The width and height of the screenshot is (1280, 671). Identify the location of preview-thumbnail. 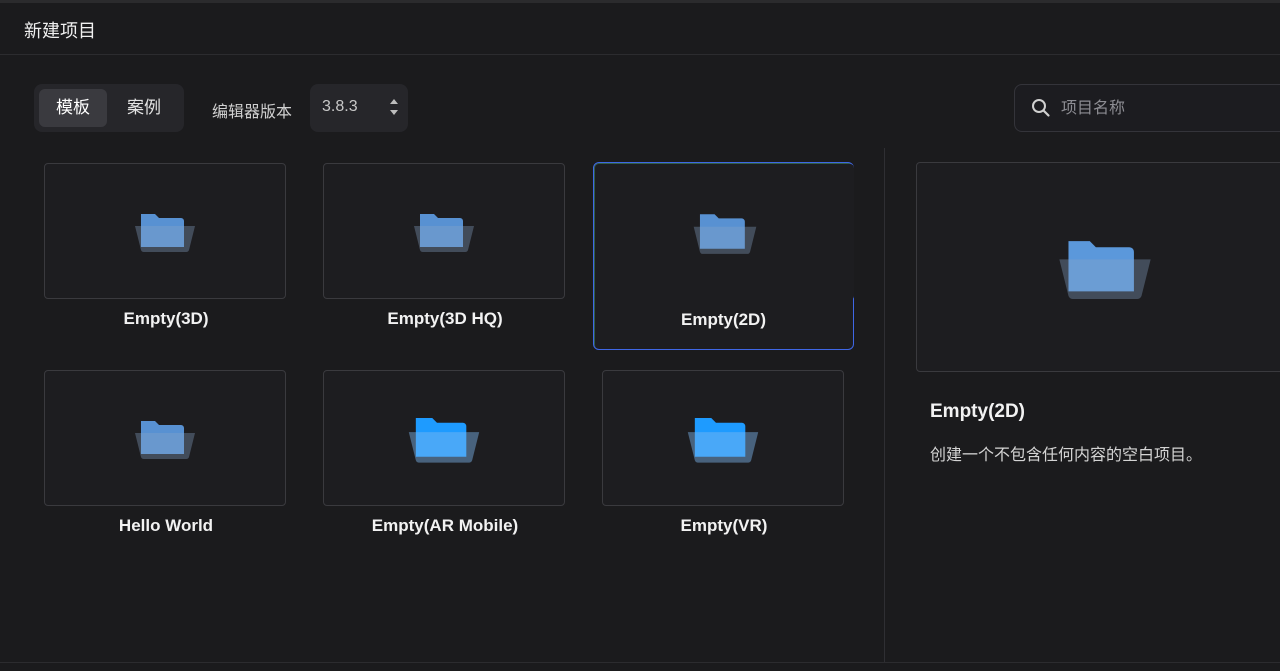
(1098, 267).